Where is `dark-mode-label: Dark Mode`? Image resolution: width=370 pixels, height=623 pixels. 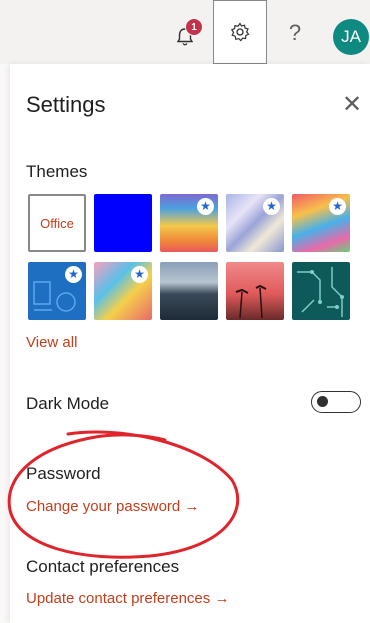
dark-mode-label: Dark Mode is located at coordinates (68, 403).